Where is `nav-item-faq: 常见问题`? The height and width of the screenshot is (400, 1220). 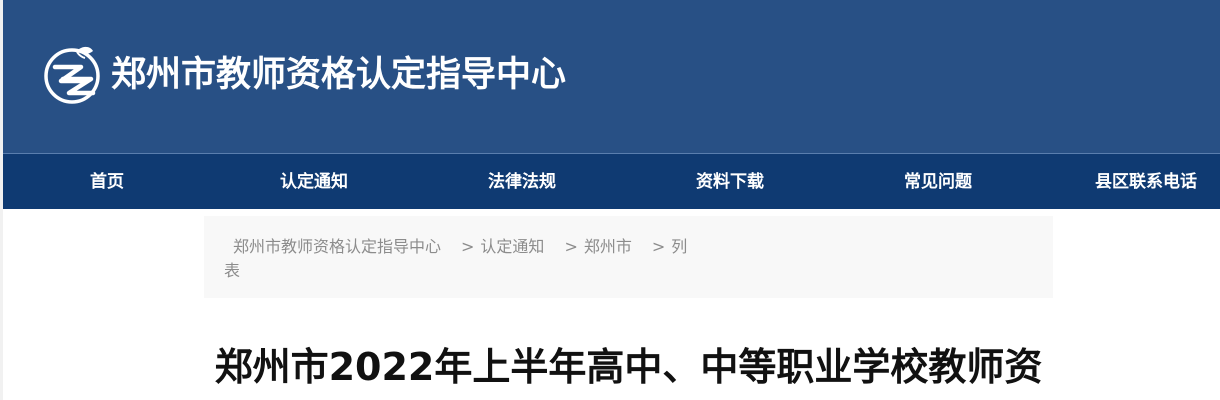
nav-item-faq: 常见问题 is located at coordinates (938, 182).